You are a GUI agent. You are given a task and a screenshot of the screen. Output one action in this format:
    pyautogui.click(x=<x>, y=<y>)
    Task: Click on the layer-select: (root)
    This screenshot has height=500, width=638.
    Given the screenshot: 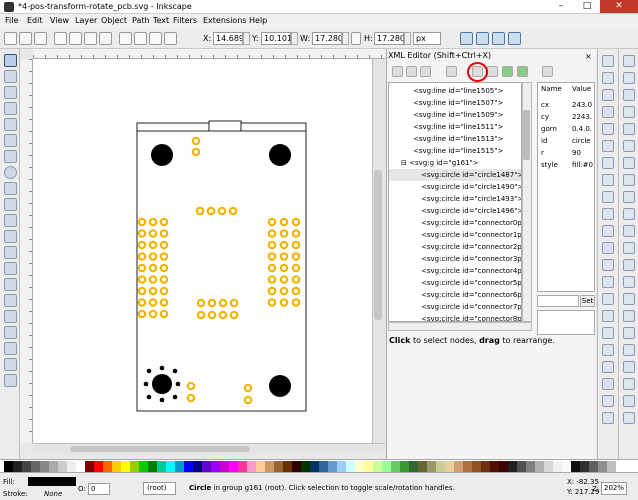 What is the action you would take?
    pyautogui.click(x=159, y=488)
    